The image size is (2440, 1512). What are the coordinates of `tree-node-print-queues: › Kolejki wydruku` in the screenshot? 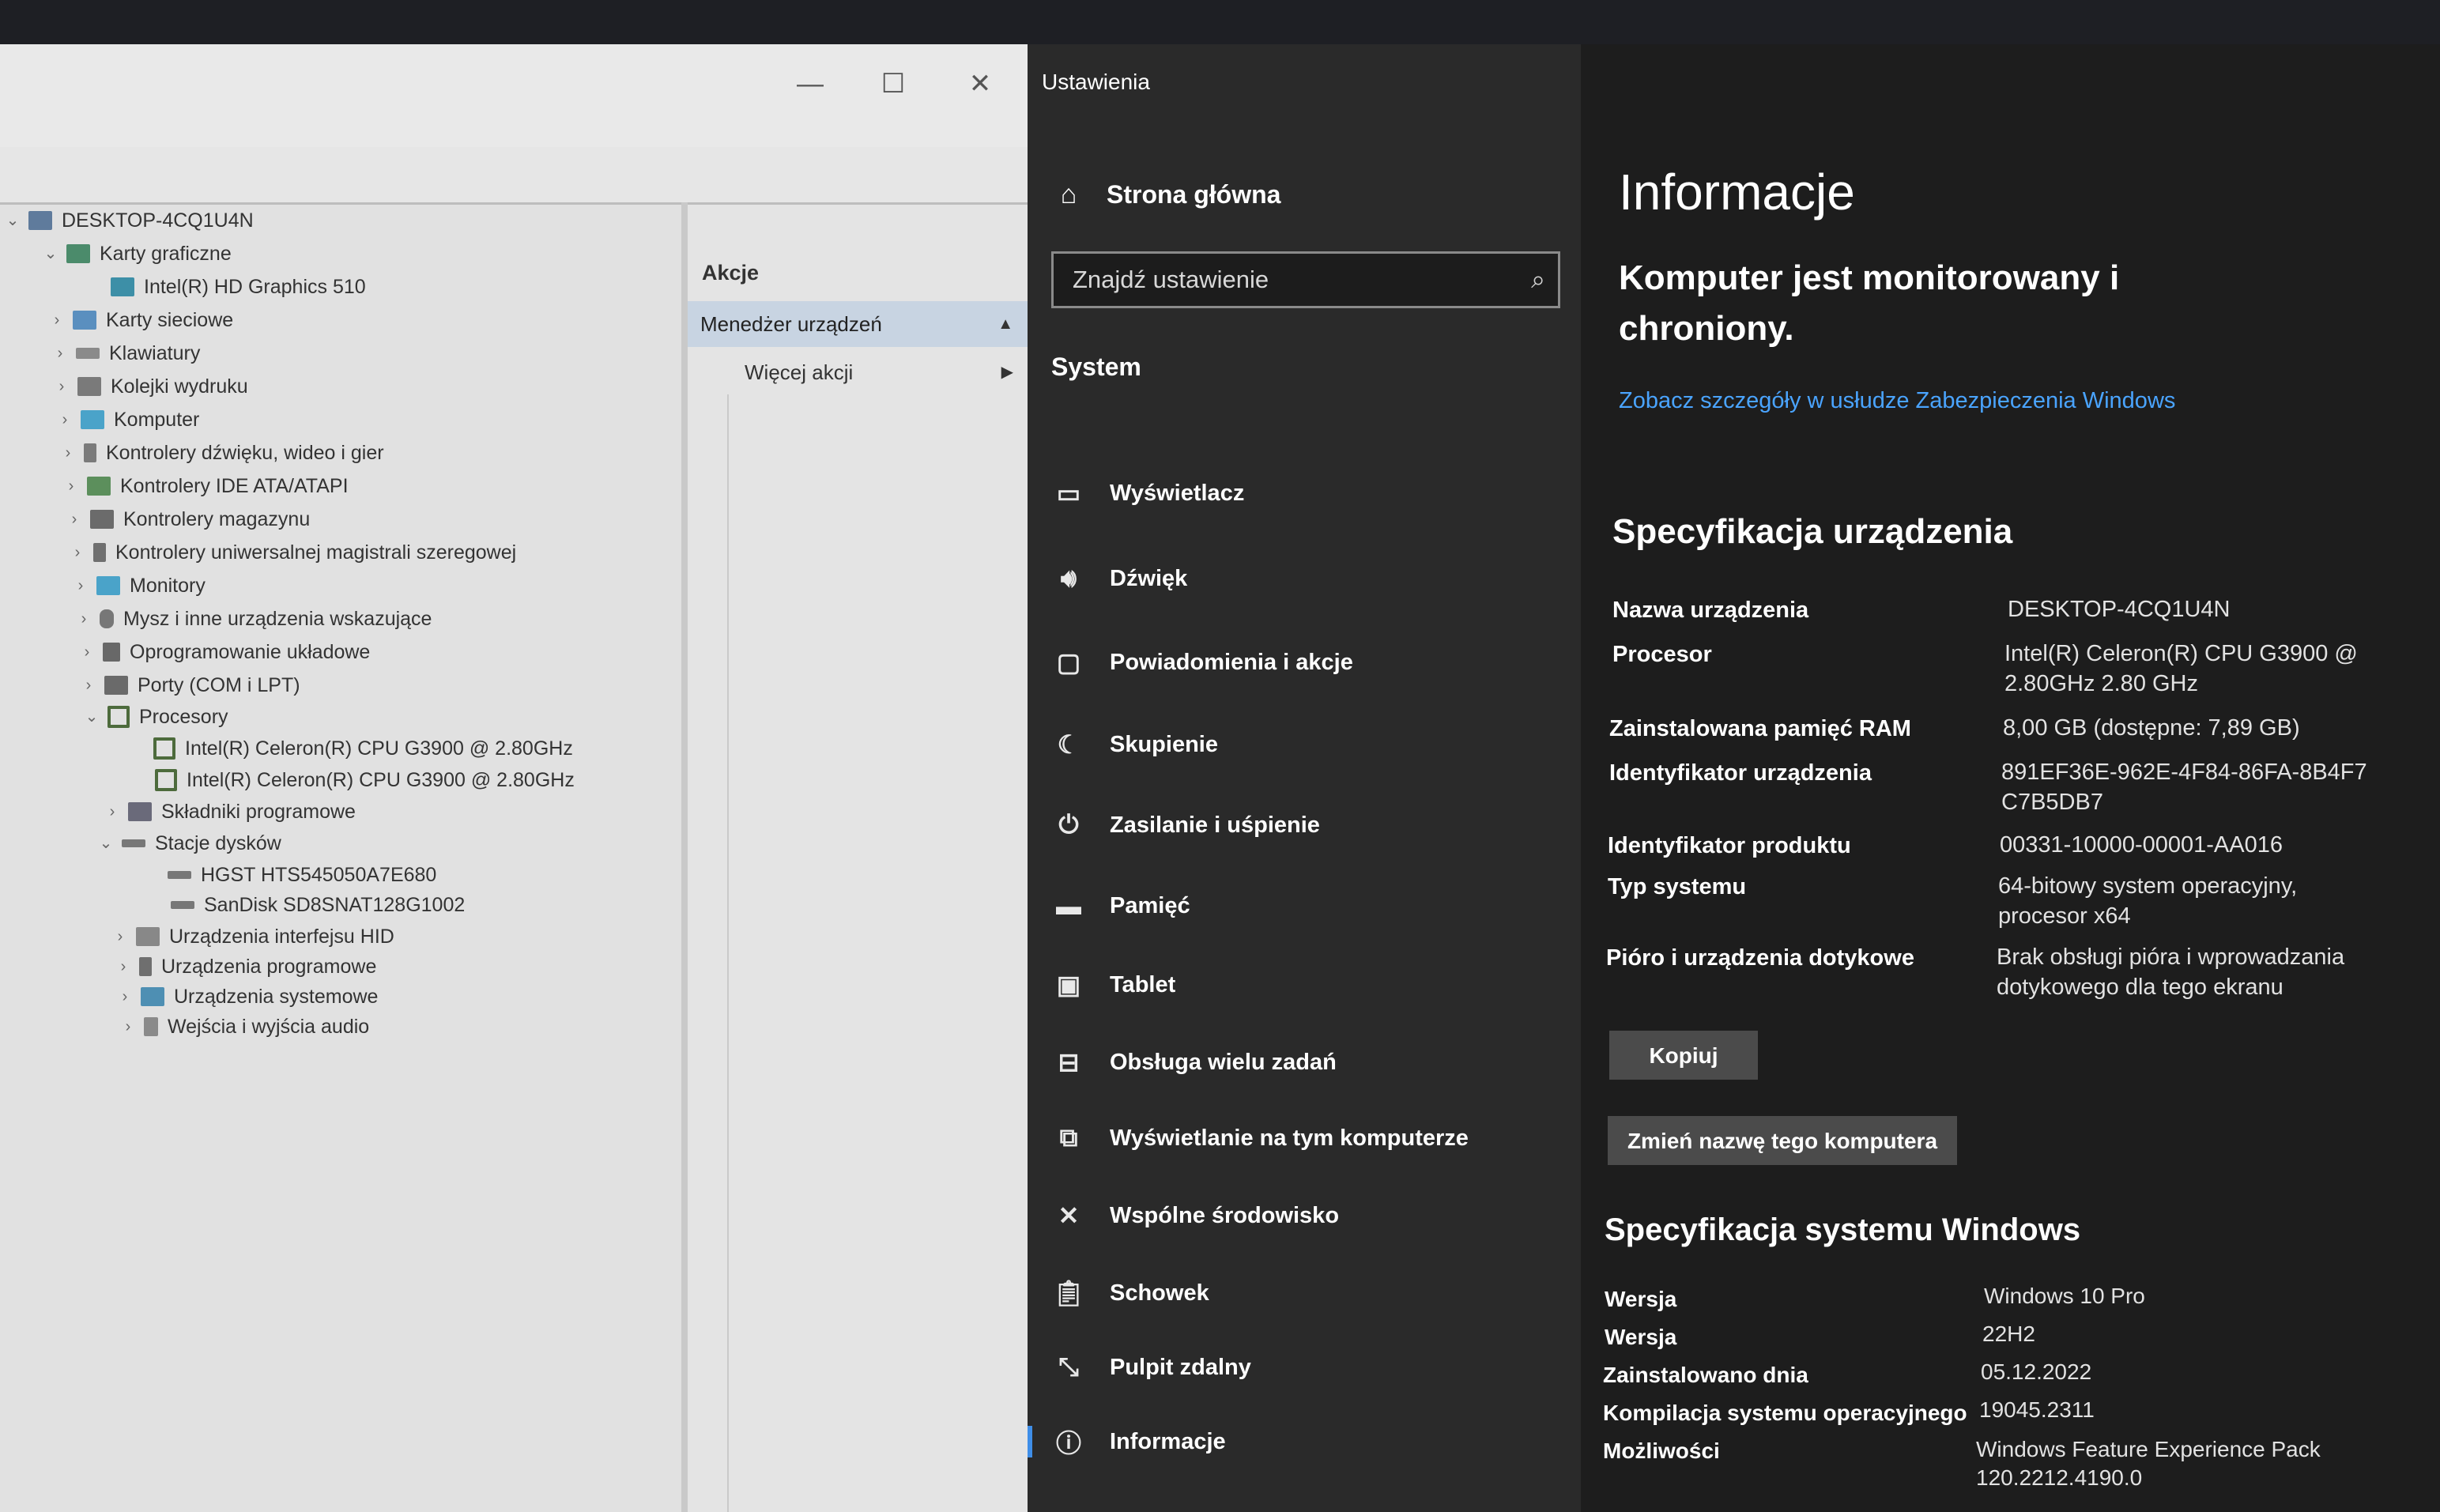 It's located at (150, 386).